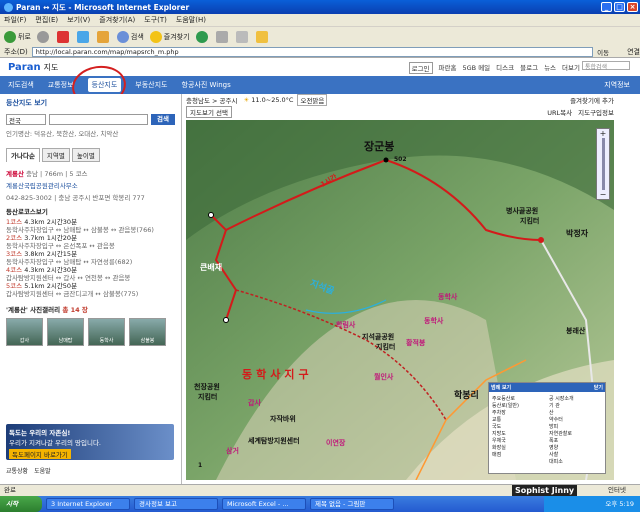 The image size is (640, 512). Describe the element at coordinates (147, 332) in the screenshot. I see `gallery-thumb: 삼불봉` at that location.